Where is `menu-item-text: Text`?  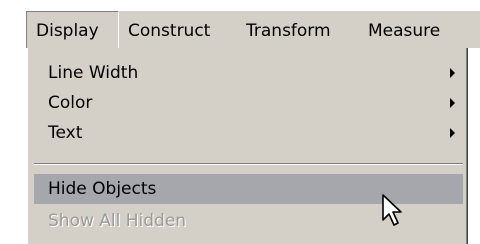
menu-item-text: Text is located at coordinates (248, 133).